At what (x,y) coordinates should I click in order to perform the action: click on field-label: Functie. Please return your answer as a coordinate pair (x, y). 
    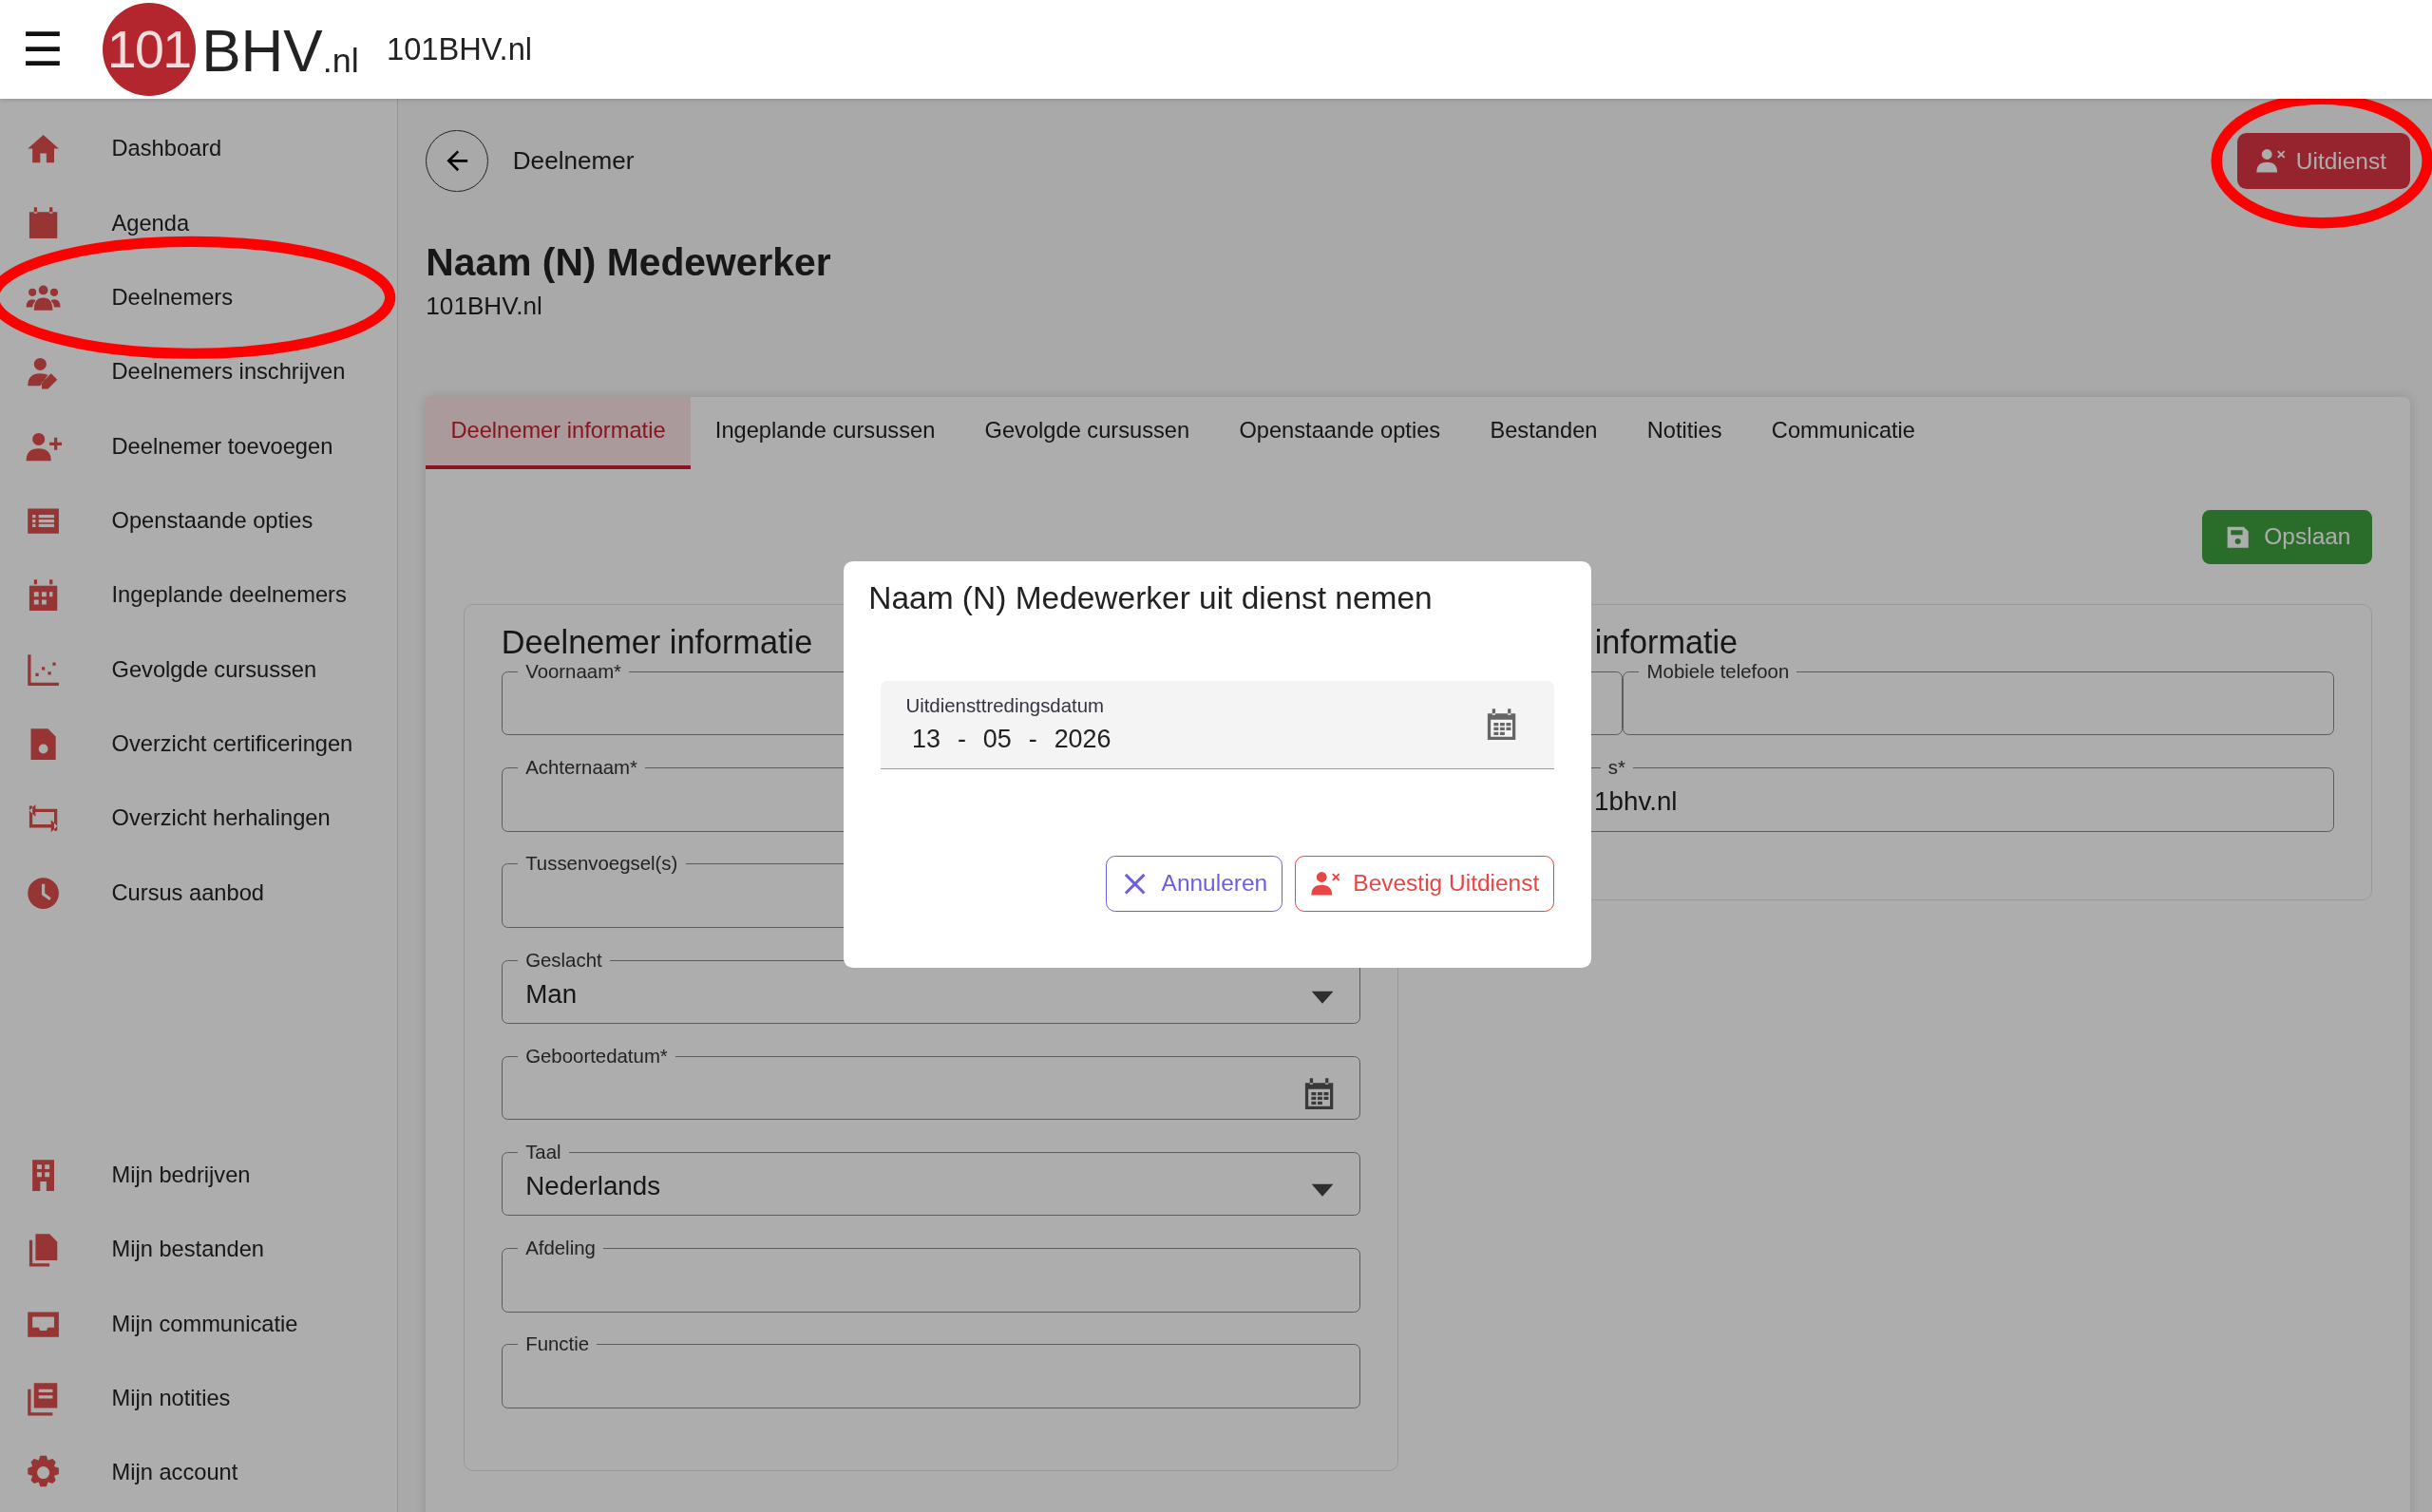
    Looking at the image, I should click on (557, 1344).